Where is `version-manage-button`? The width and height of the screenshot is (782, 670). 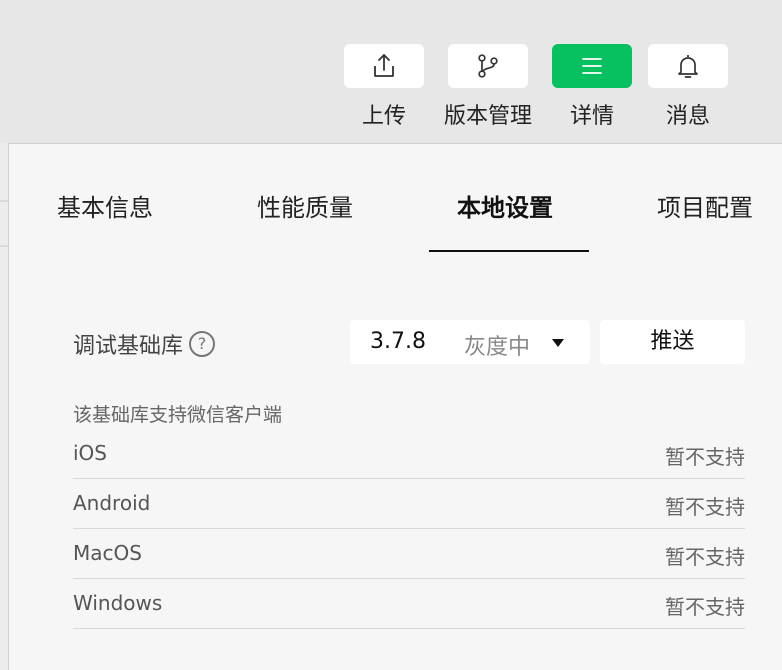 version-manage-button is located at coordinates (488, 66).